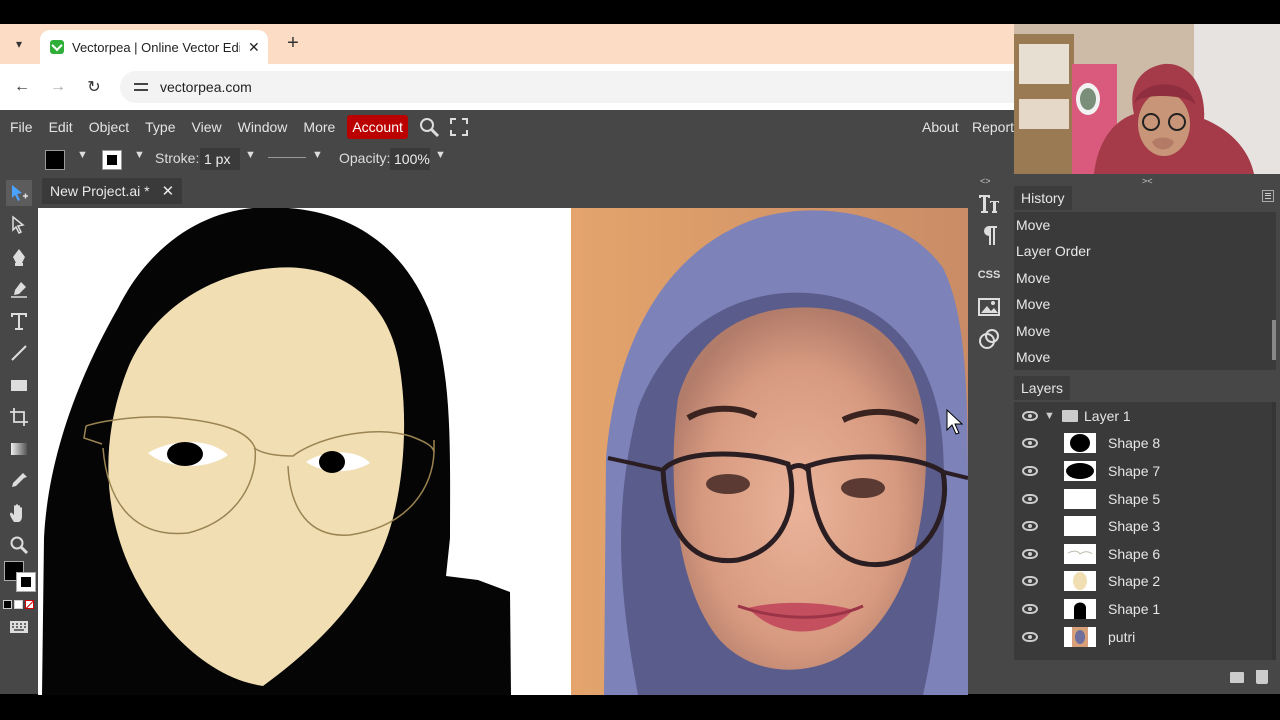 Image resolution: width=1280 pixels, height=720 pixels. Describe the element at coordinates (139, 155) in the screenshot. I see `stroke-color-dropdown-icon: ▼` at that location.